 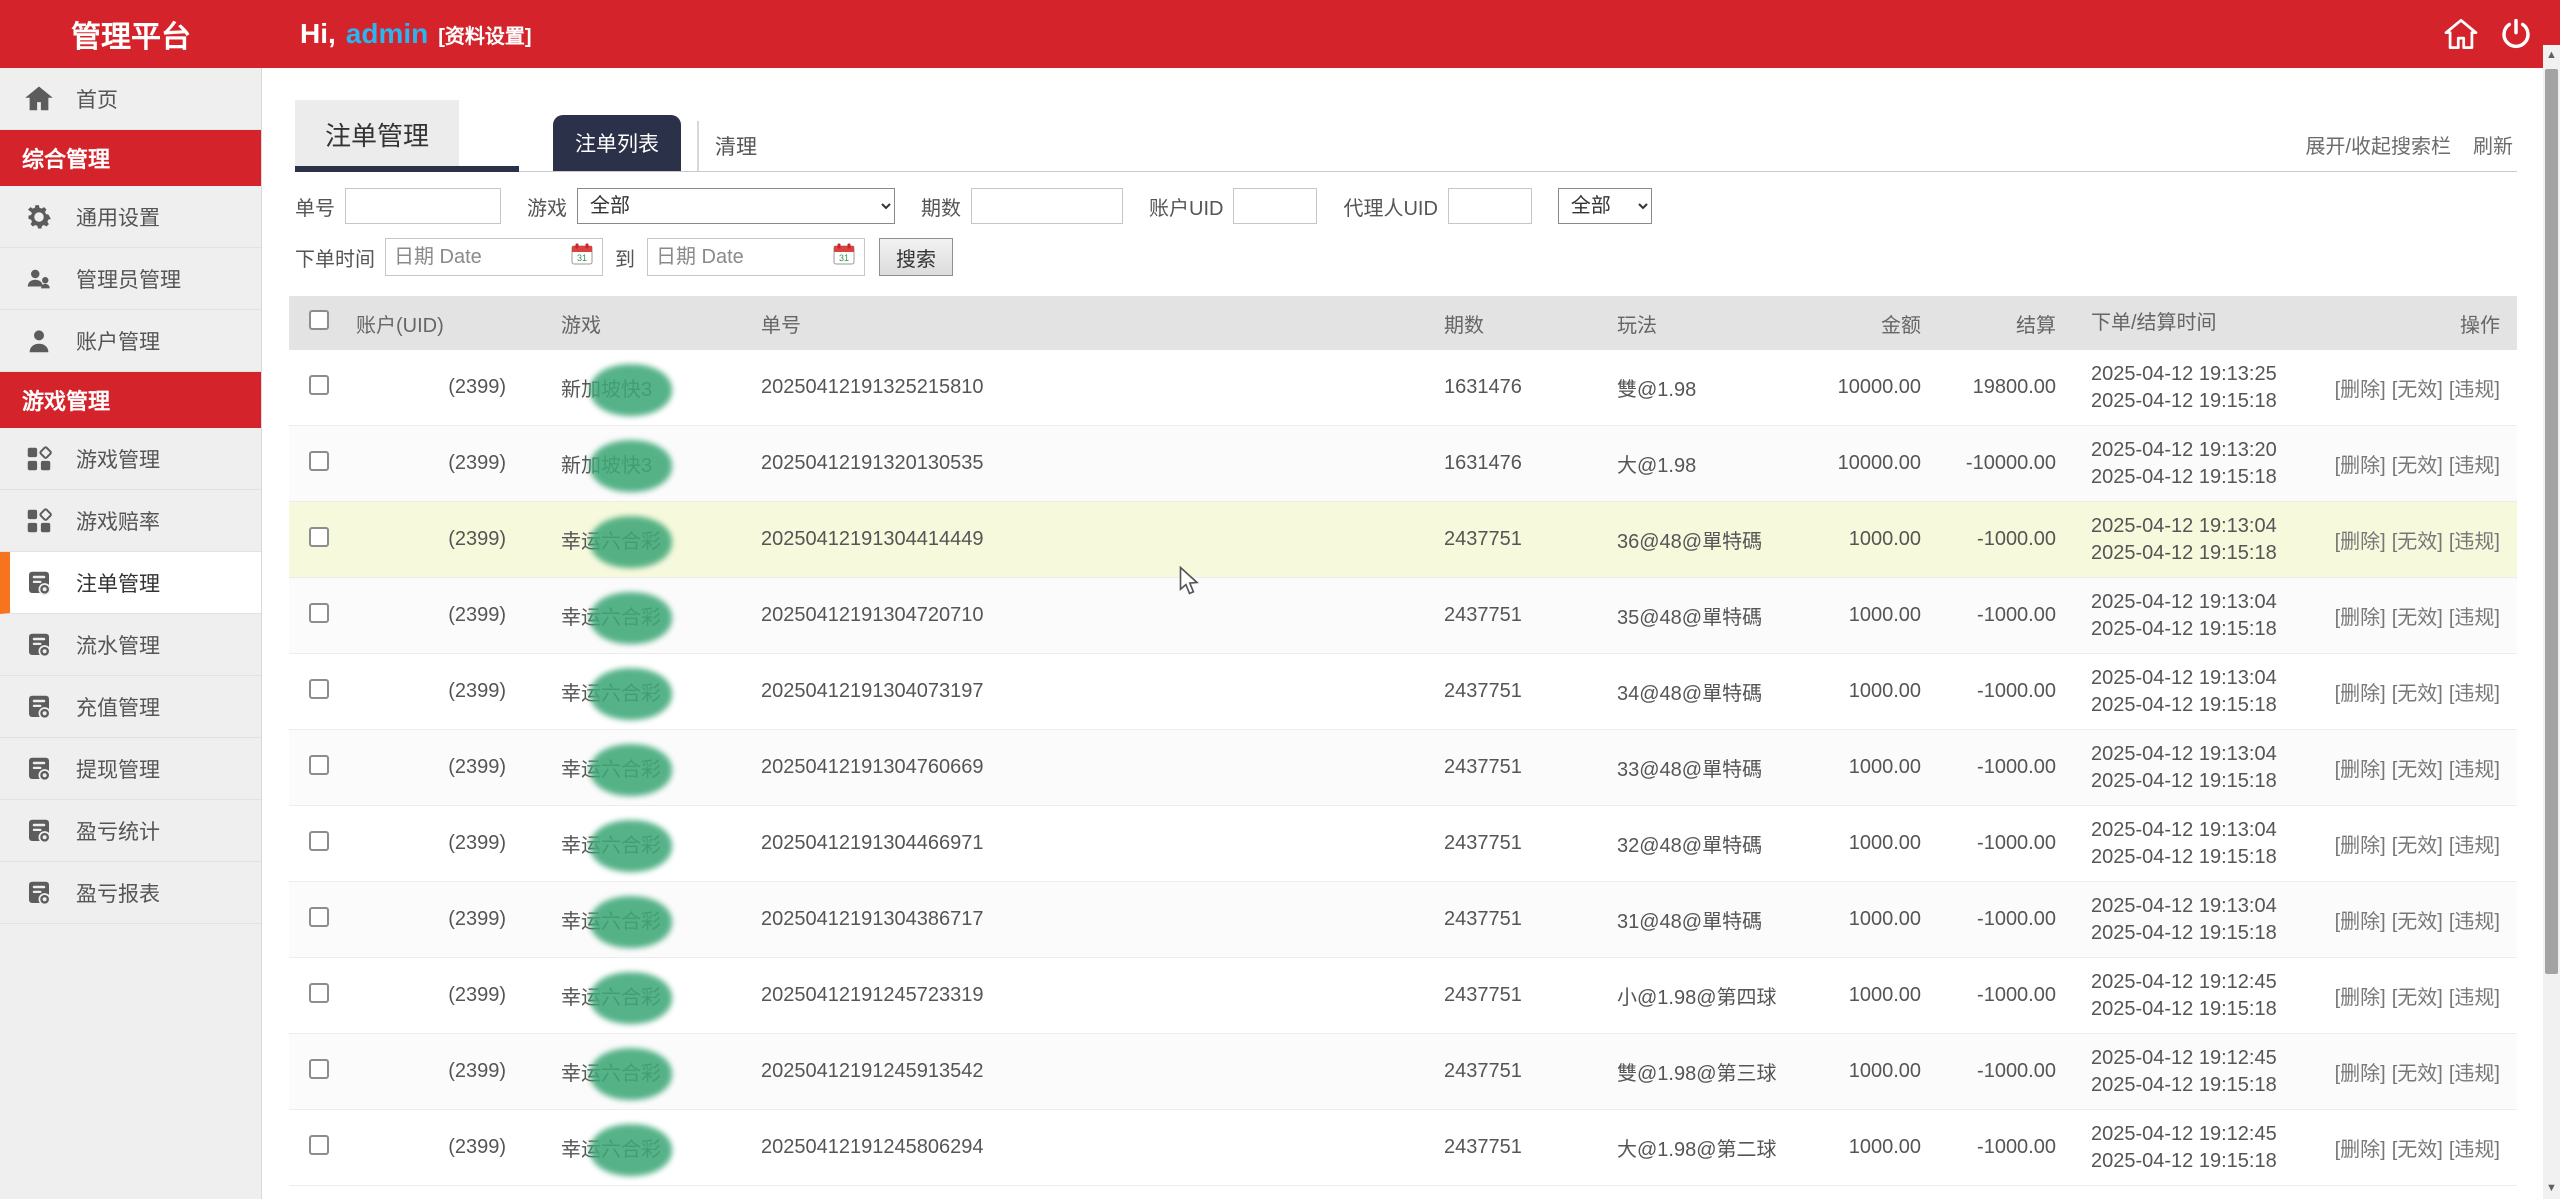 I want to click on cell-settle: -1000.00, so click(x=2016, y=1147).